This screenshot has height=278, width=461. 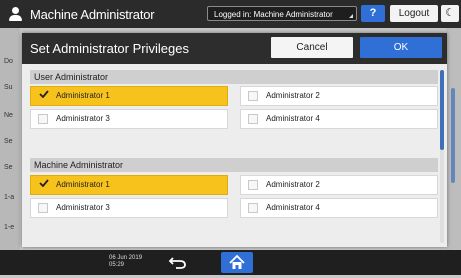 I want to click on background-side-panel: Do Su Ne Se Se 1-a 1-e, so click(x=10, y=139).